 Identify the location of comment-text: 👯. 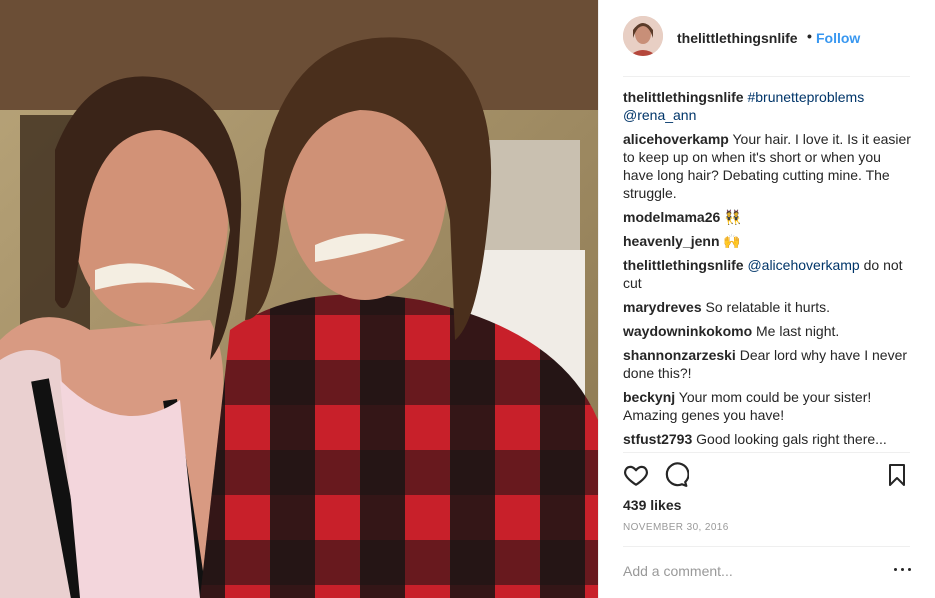
(733, 217).